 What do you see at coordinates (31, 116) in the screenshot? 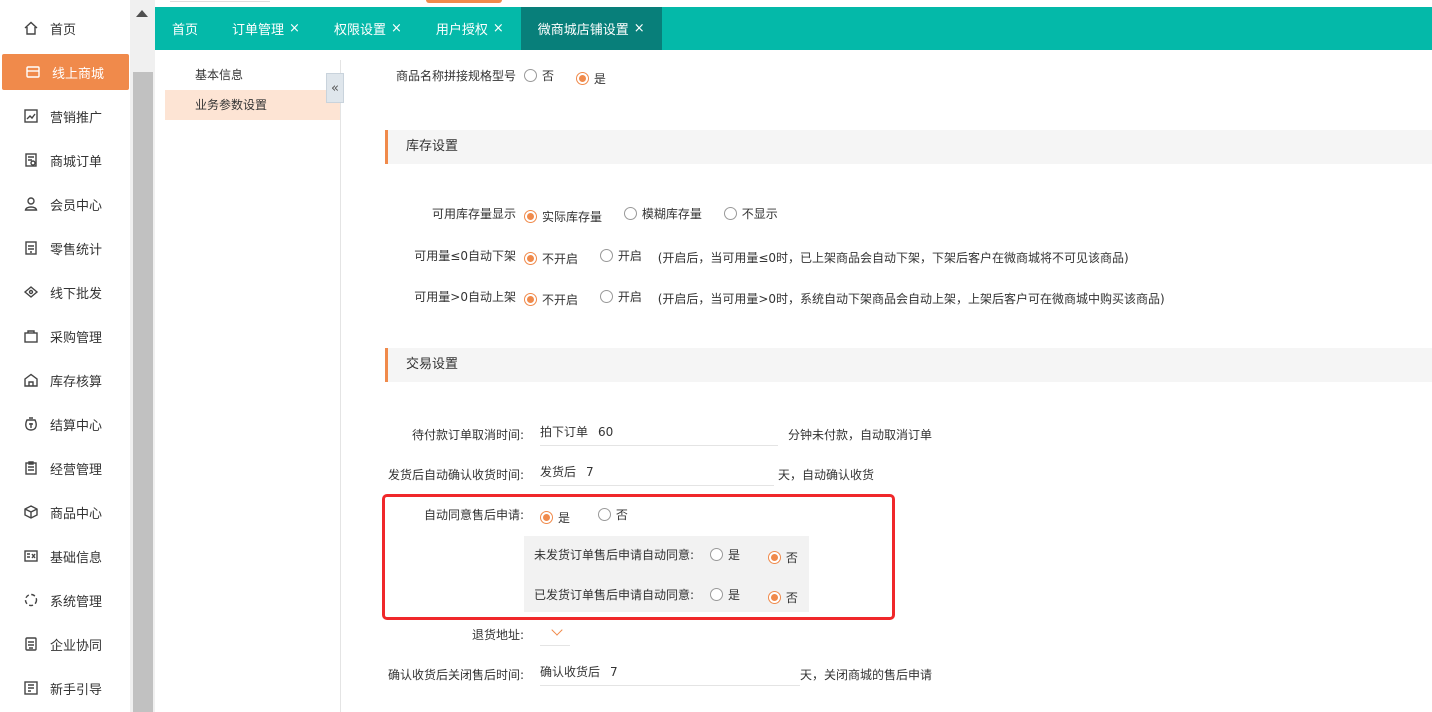
I see `chart-icon` at bounding box center [31, 116].